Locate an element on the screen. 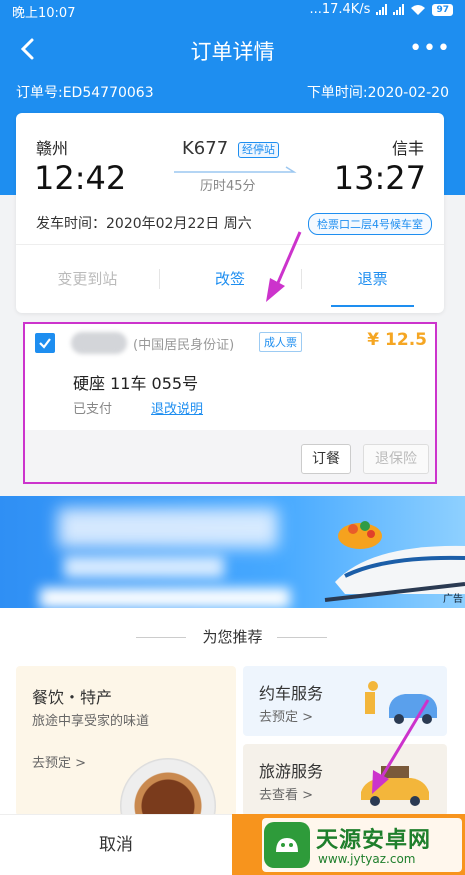  travel-title: 旅游服务 is located at coordinates (291, 771).